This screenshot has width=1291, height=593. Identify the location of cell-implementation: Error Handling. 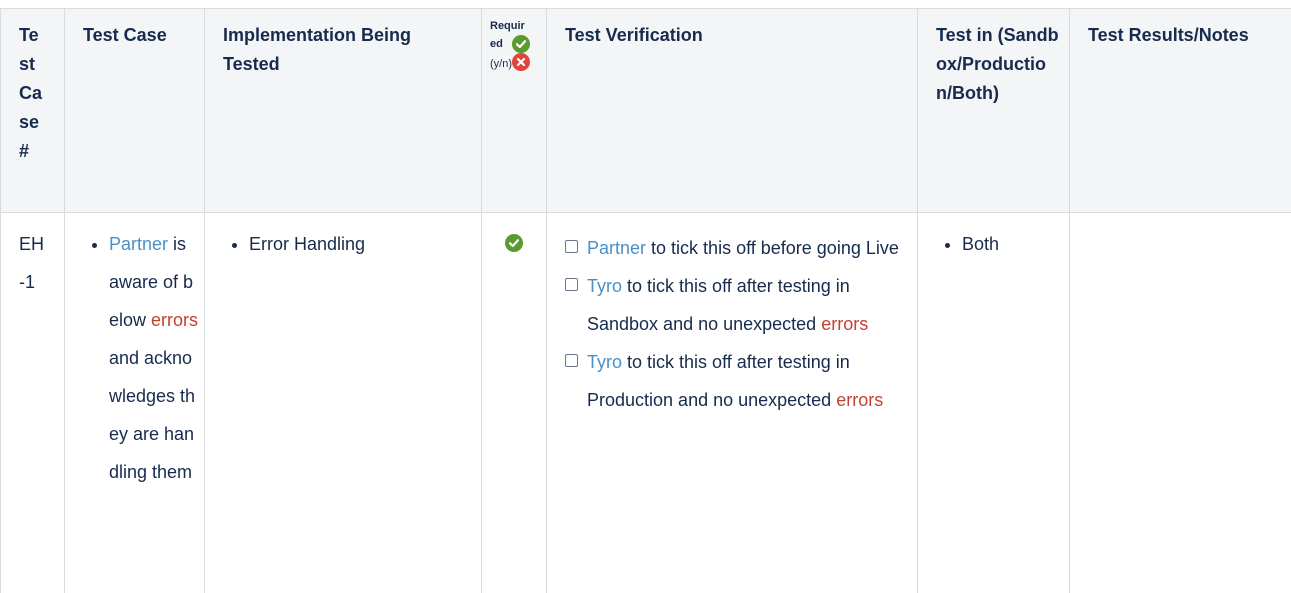
(343, 402).